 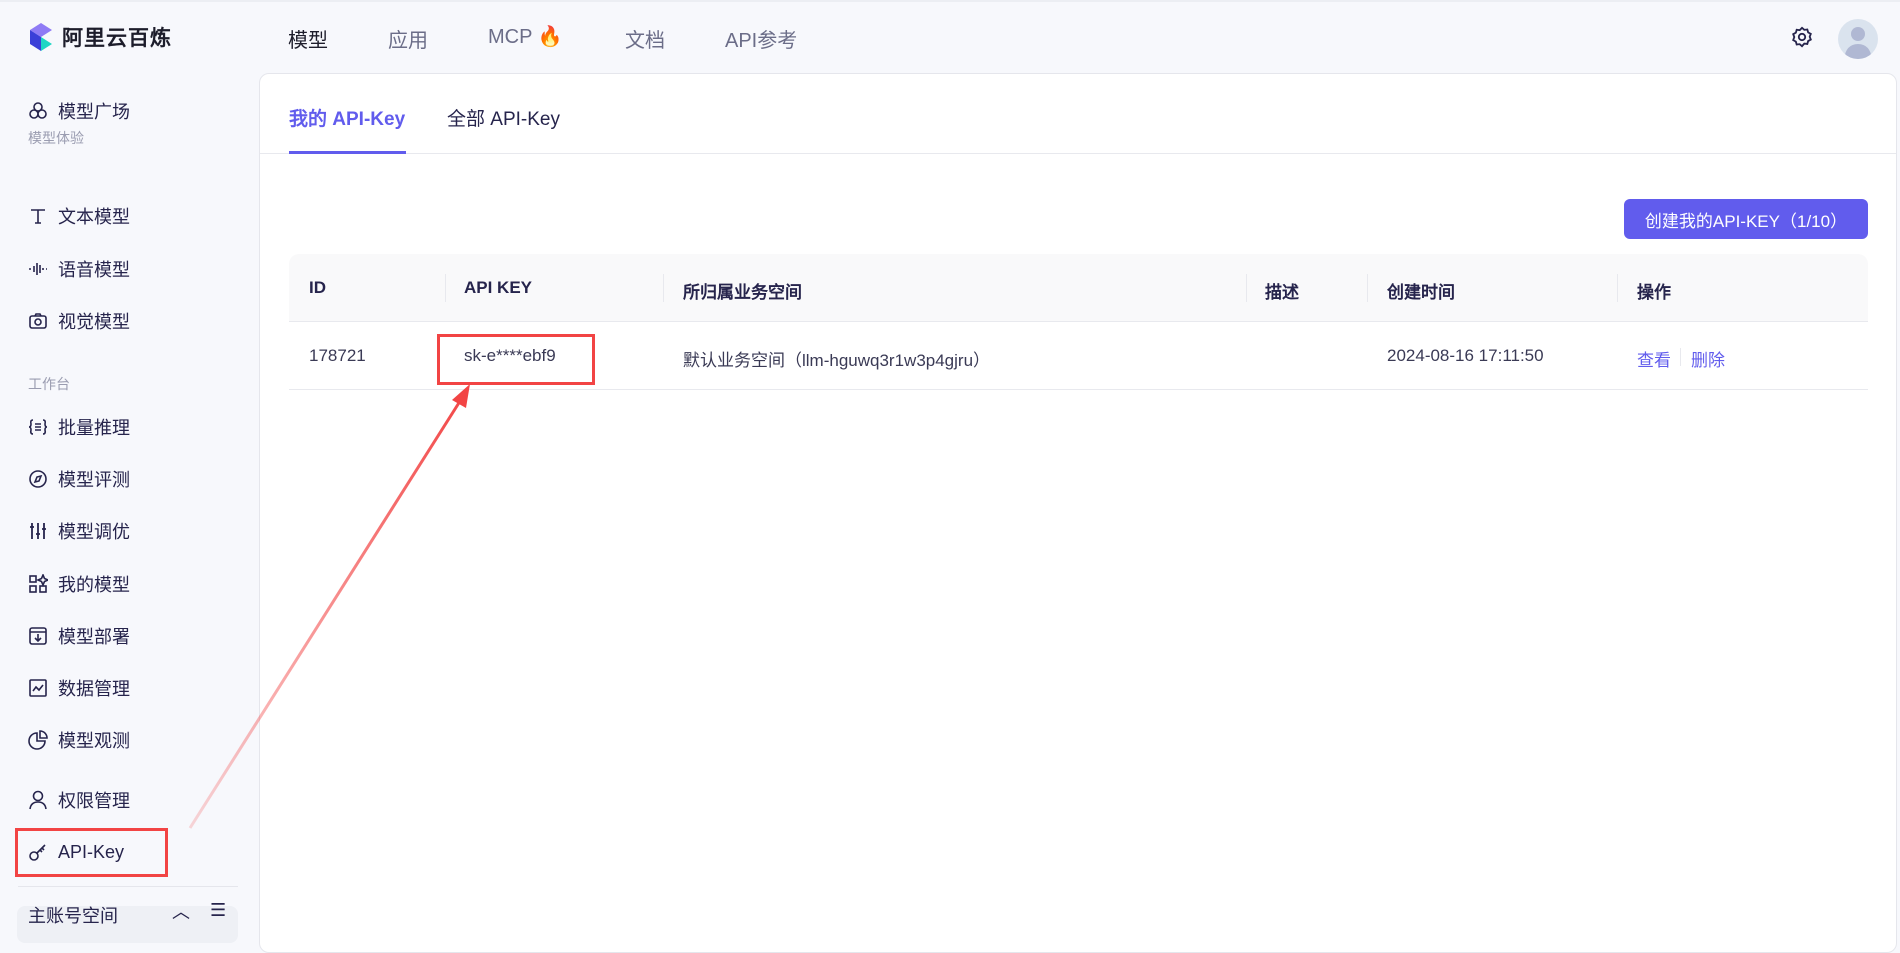 I want to click on sidebar-item-model-eval: 模型评测, so click(x=79, y=479).